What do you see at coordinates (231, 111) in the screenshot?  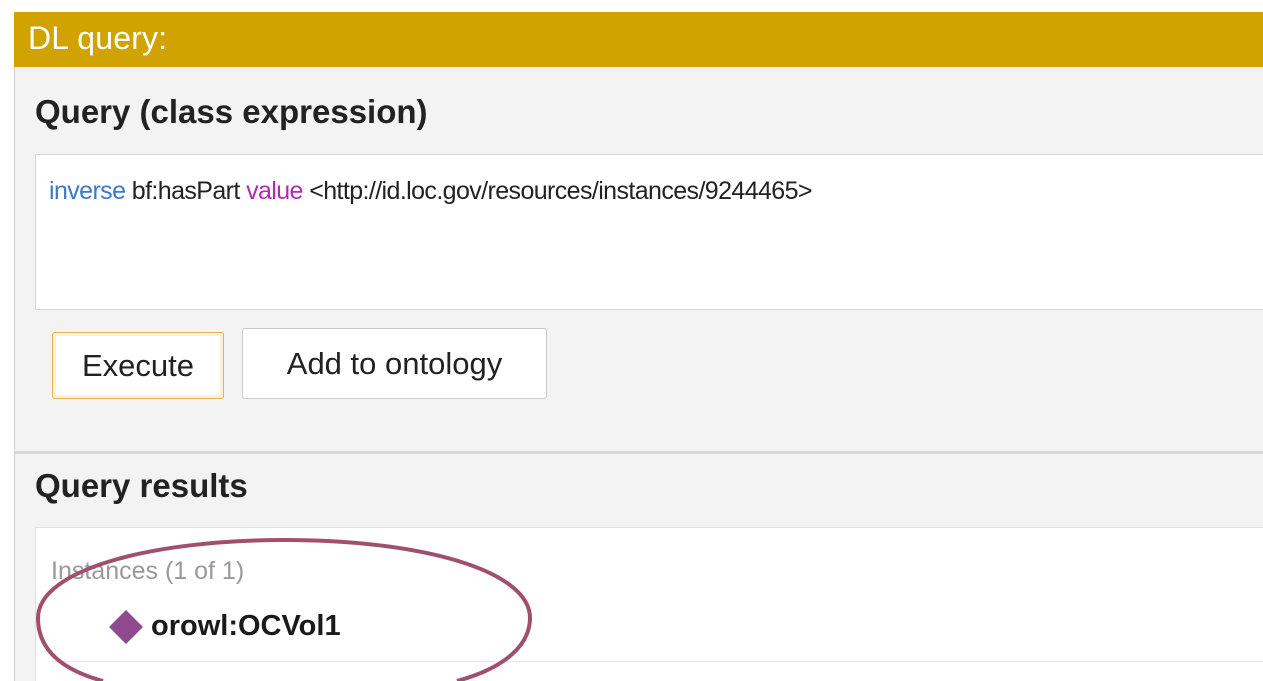 I see `query-section-title: Query (class expression)` at bounding box center [231, 111].